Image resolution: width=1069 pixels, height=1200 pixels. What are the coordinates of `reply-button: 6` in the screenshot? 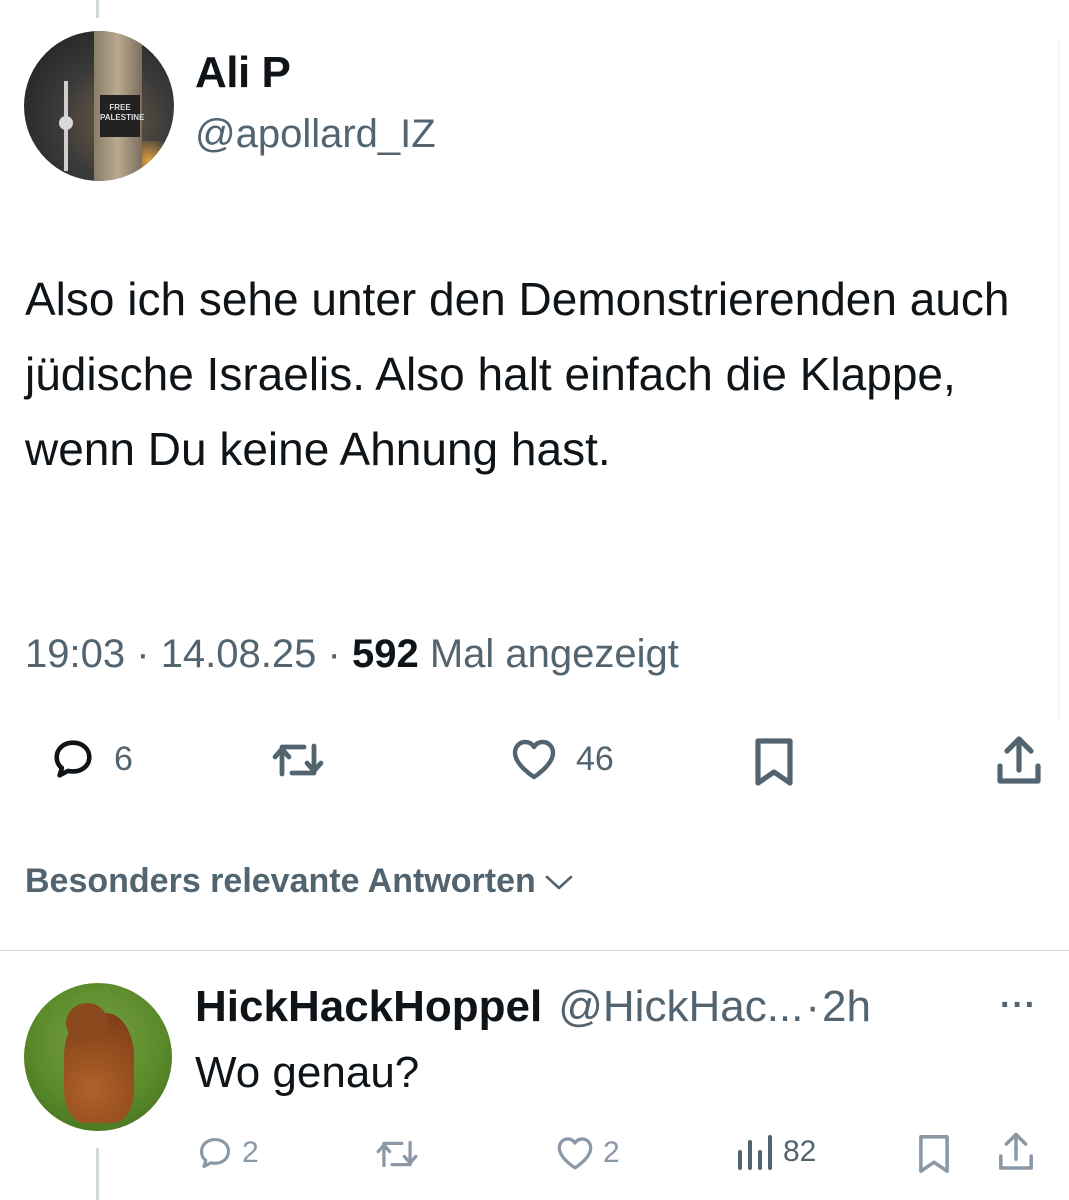 It's located at (91, 759).